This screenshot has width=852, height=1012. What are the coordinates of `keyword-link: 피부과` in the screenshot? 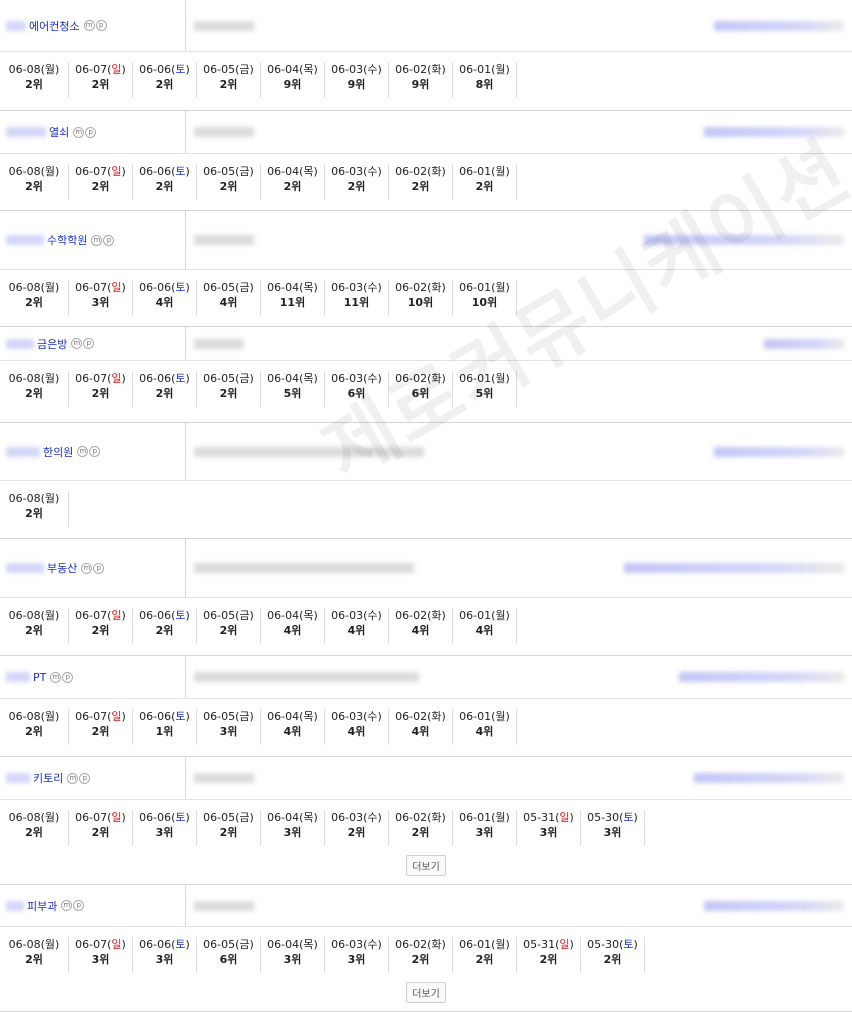 It's located at (42, 906).